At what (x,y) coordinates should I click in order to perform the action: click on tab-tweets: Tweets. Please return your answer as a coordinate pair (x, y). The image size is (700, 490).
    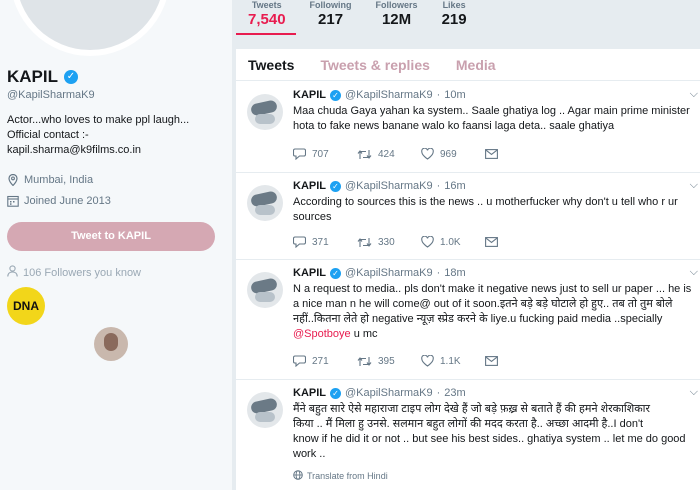
    Looking at the image, I should click on (271, 65).